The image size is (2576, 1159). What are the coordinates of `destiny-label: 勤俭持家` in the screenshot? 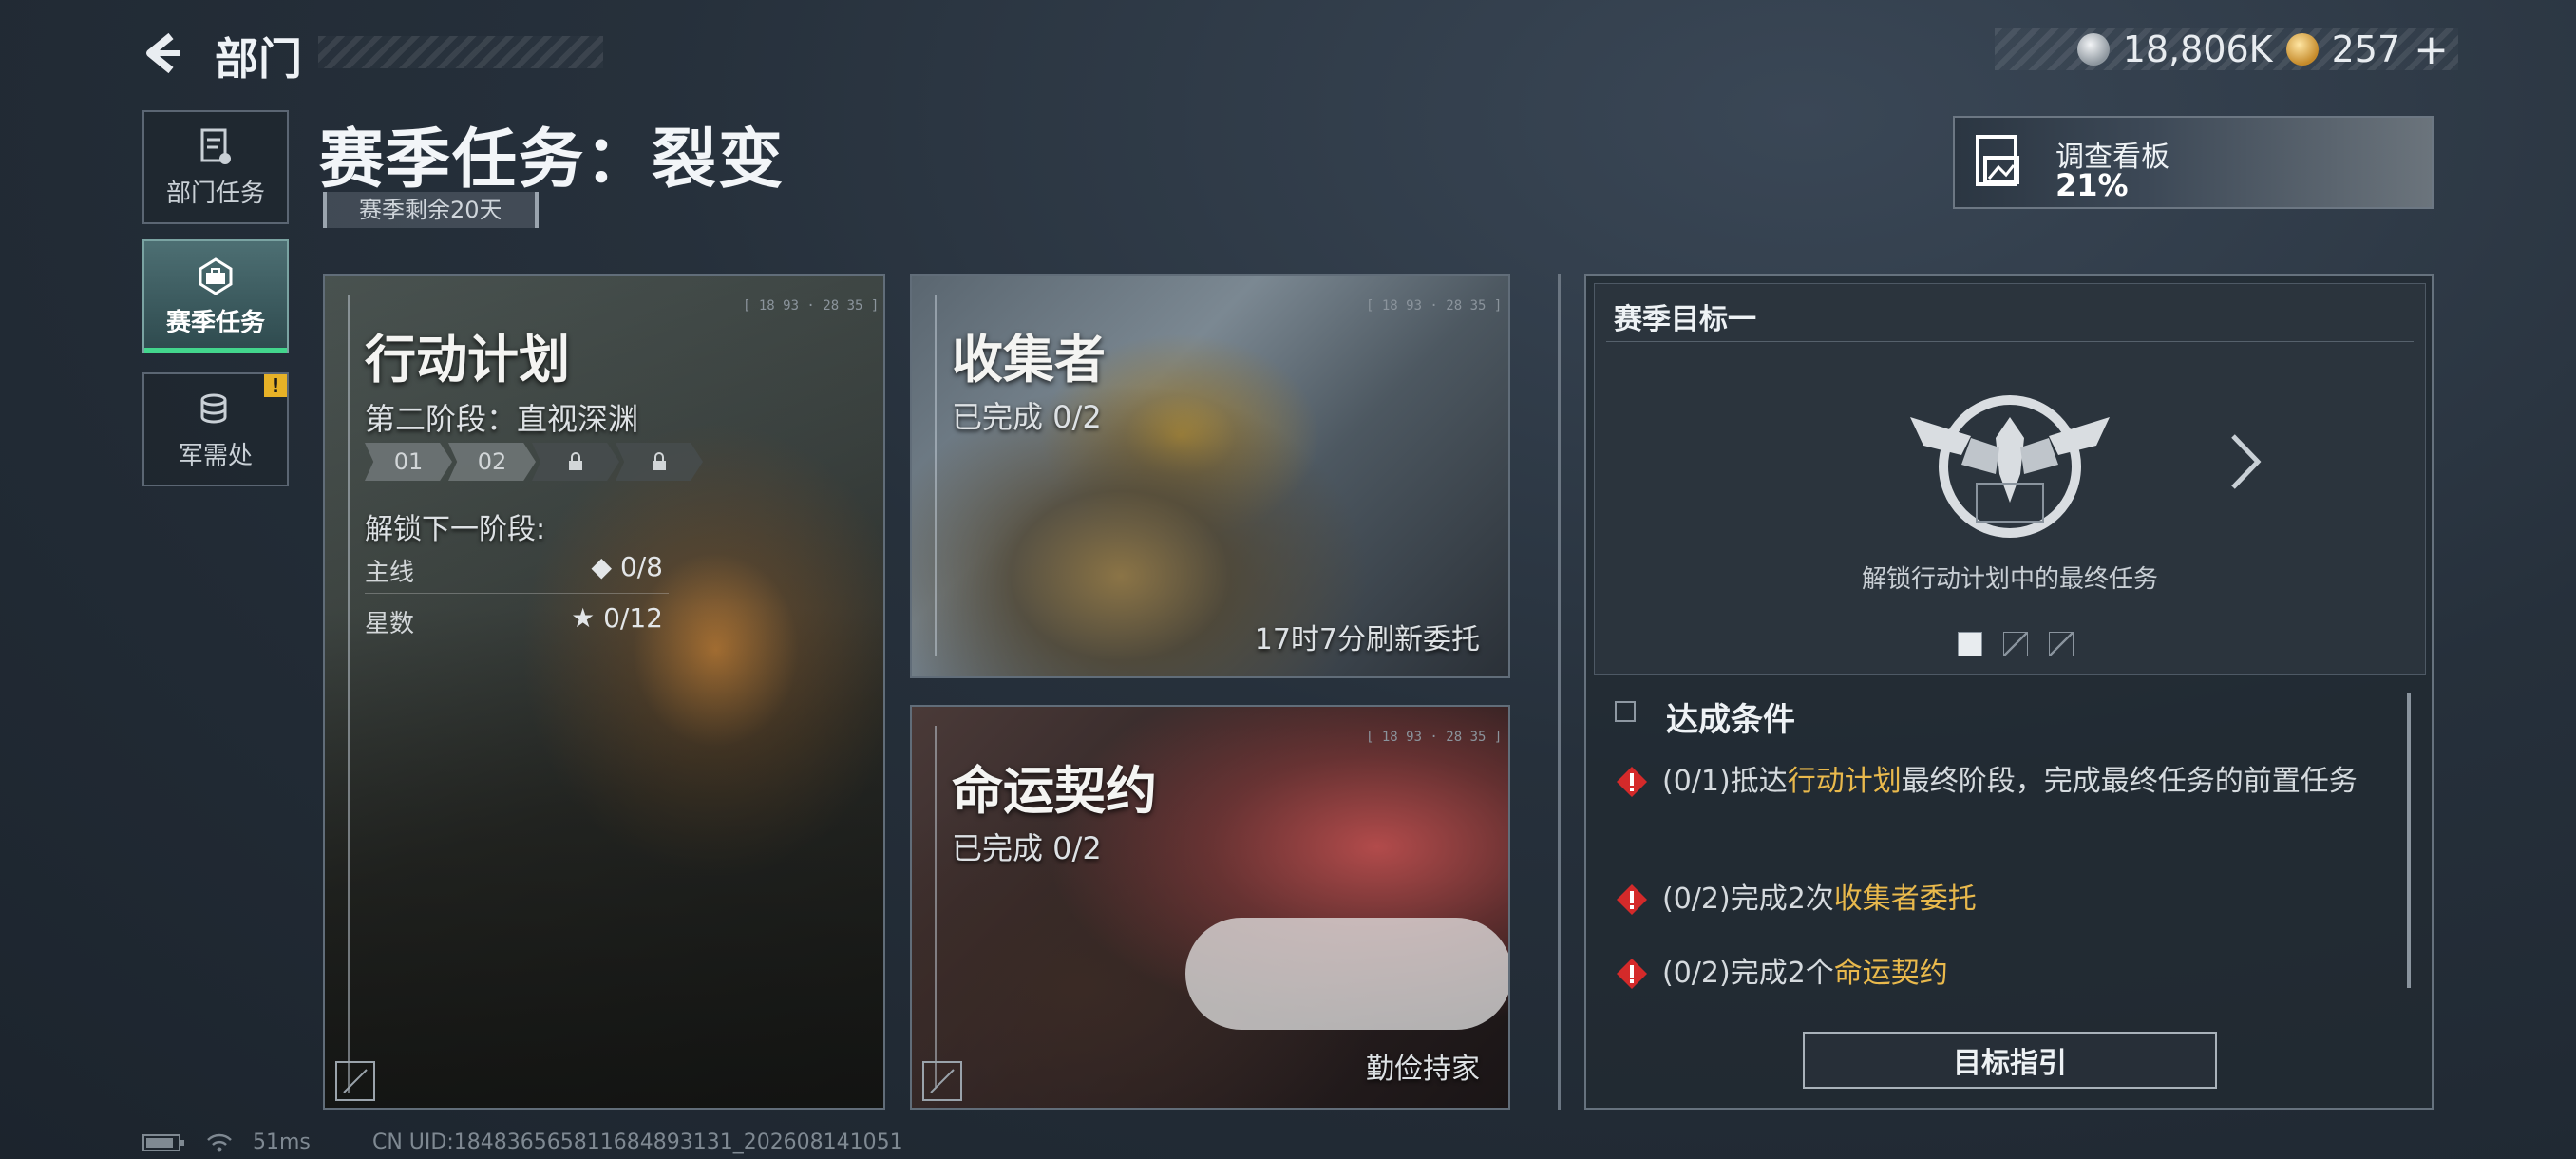 It's located at (1423, 1069).